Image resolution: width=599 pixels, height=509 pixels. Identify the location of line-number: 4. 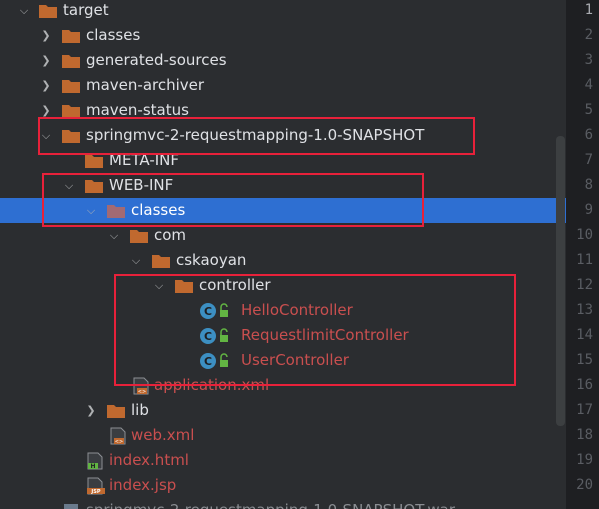
(588, 85).